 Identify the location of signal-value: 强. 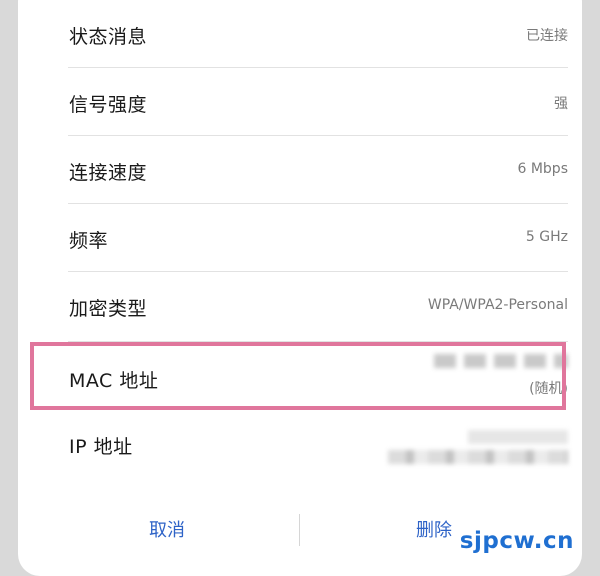
(561, 104).